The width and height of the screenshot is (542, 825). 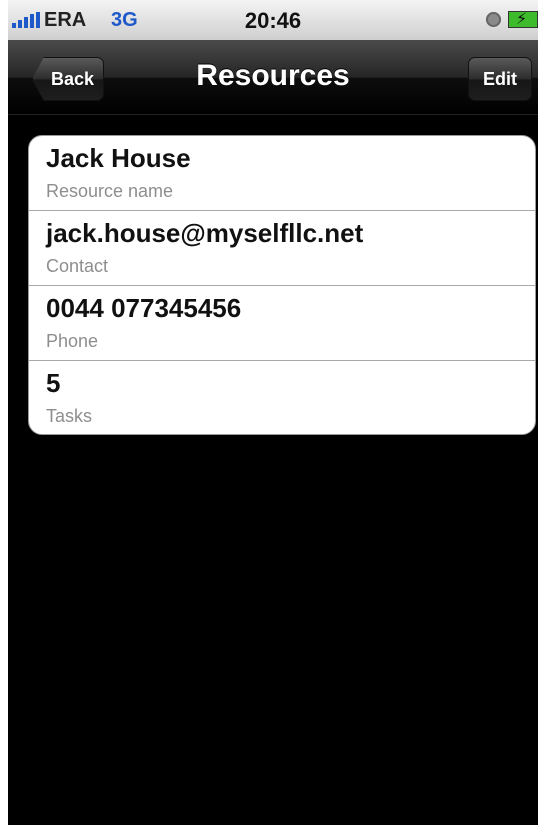 I want to click on phone-label: Phone, so click(x=72, y=341).